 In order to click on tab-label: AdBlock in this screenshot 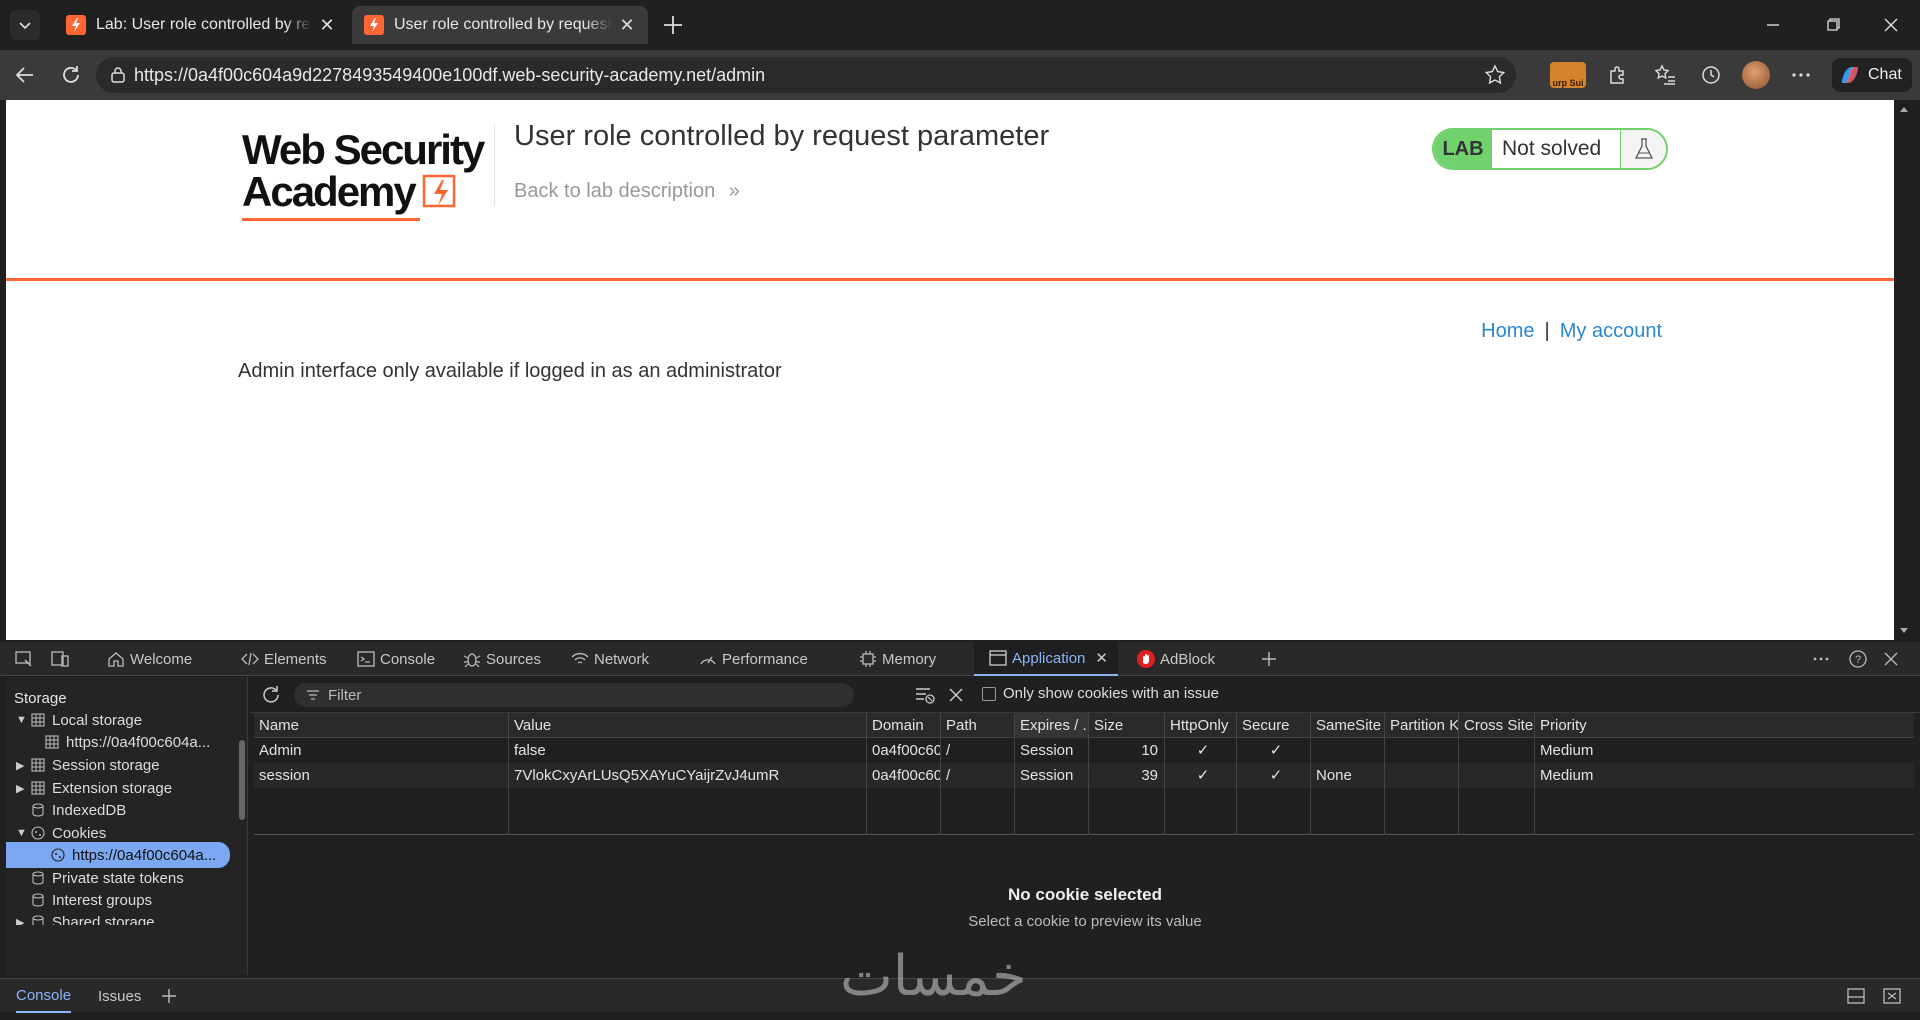, I will do `click(1188, 659)`.